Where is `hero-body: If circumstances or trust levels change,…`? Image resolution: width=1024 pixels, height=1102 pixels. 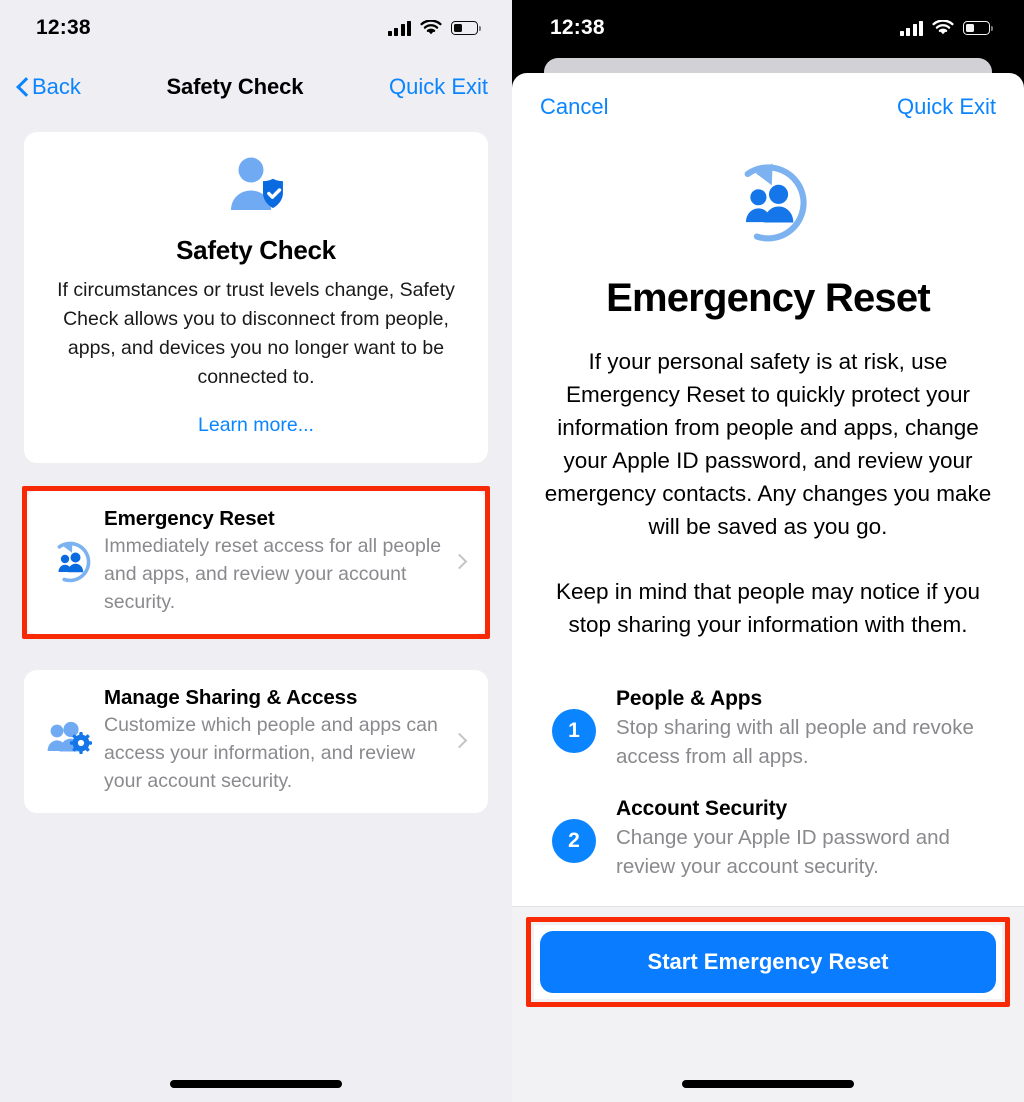
hero-body: If circumstances or trust levels change,… is located at coordinates (256, 333).